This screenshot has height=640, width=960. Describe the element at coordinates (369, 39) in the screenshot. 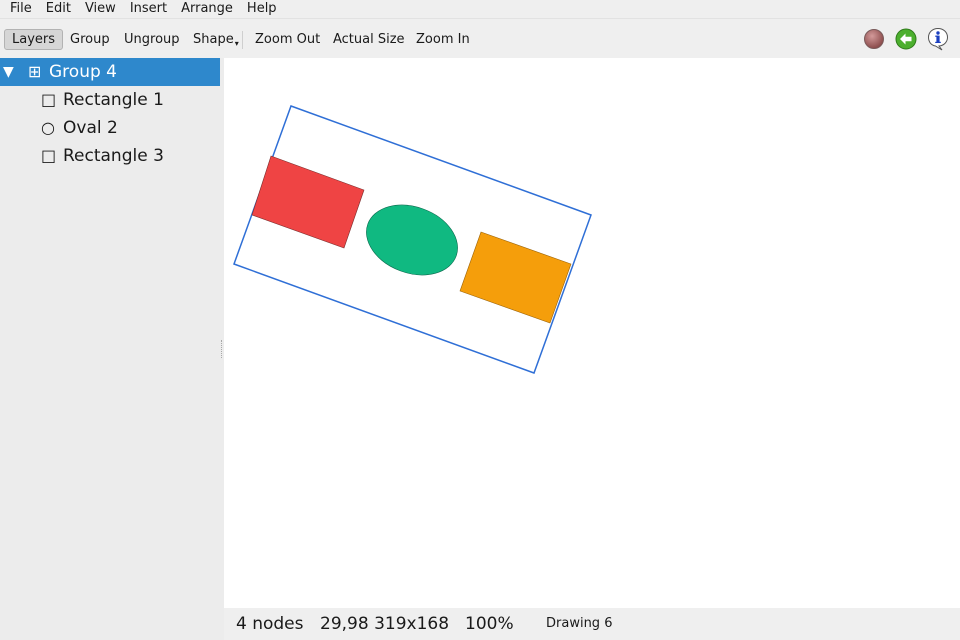

I see `actual-size-button: Actual Size` at that location.